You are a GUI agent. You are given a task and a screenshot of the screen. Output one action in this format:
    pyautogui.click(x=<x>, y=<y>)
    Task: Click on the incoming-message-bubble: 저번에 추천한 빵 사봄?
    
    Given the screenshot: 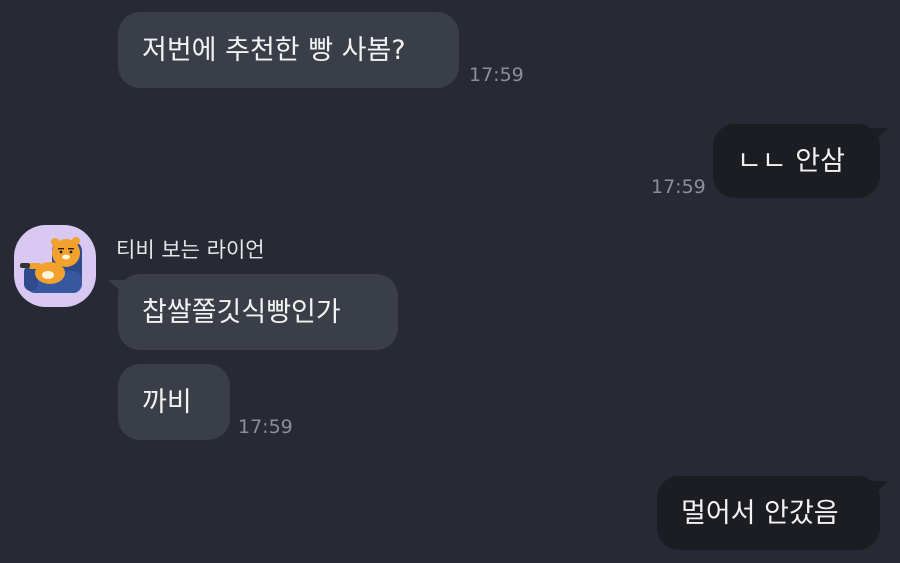 What is the action you would take?
    pyautogui.click(x=288, y=50)
    